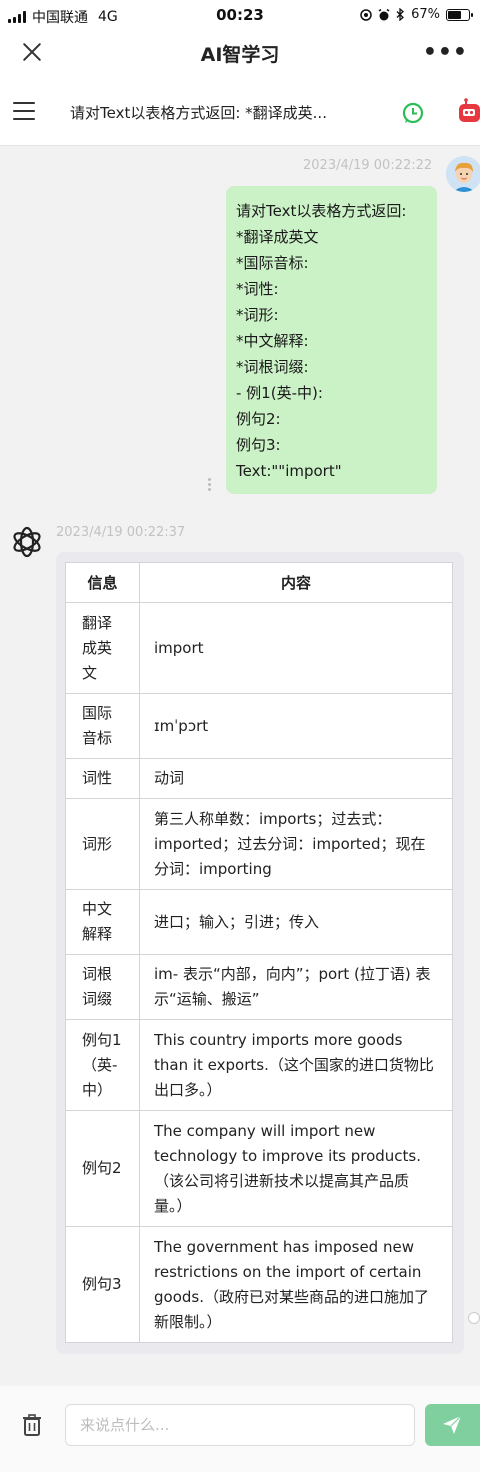 The image size is (480, 1472). I want to click on location-icon, so click(366, 14).